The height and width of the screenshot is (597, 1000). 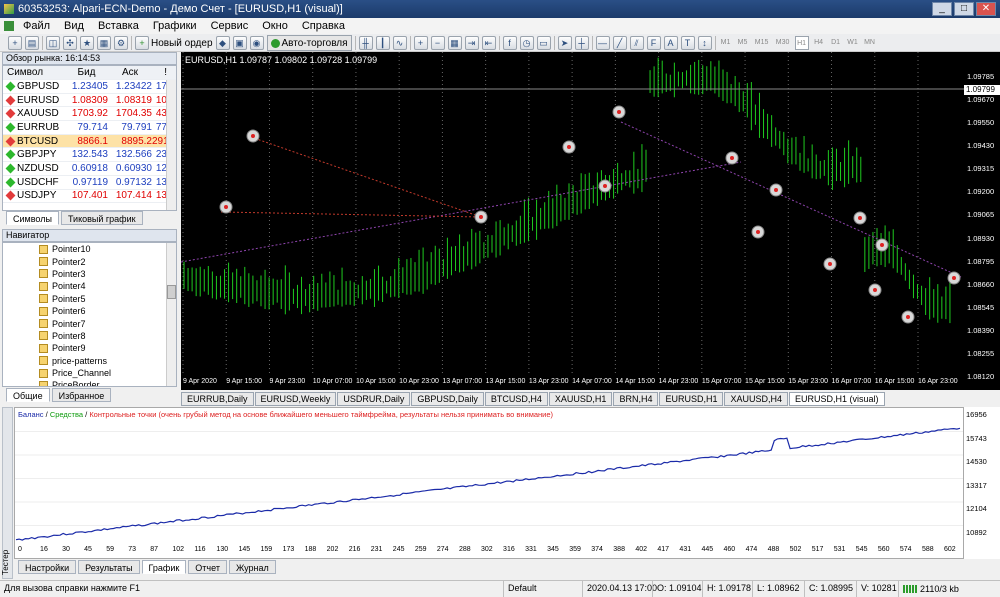 I want to click on market-watch-scrollbar, so click(x=171, y=145).